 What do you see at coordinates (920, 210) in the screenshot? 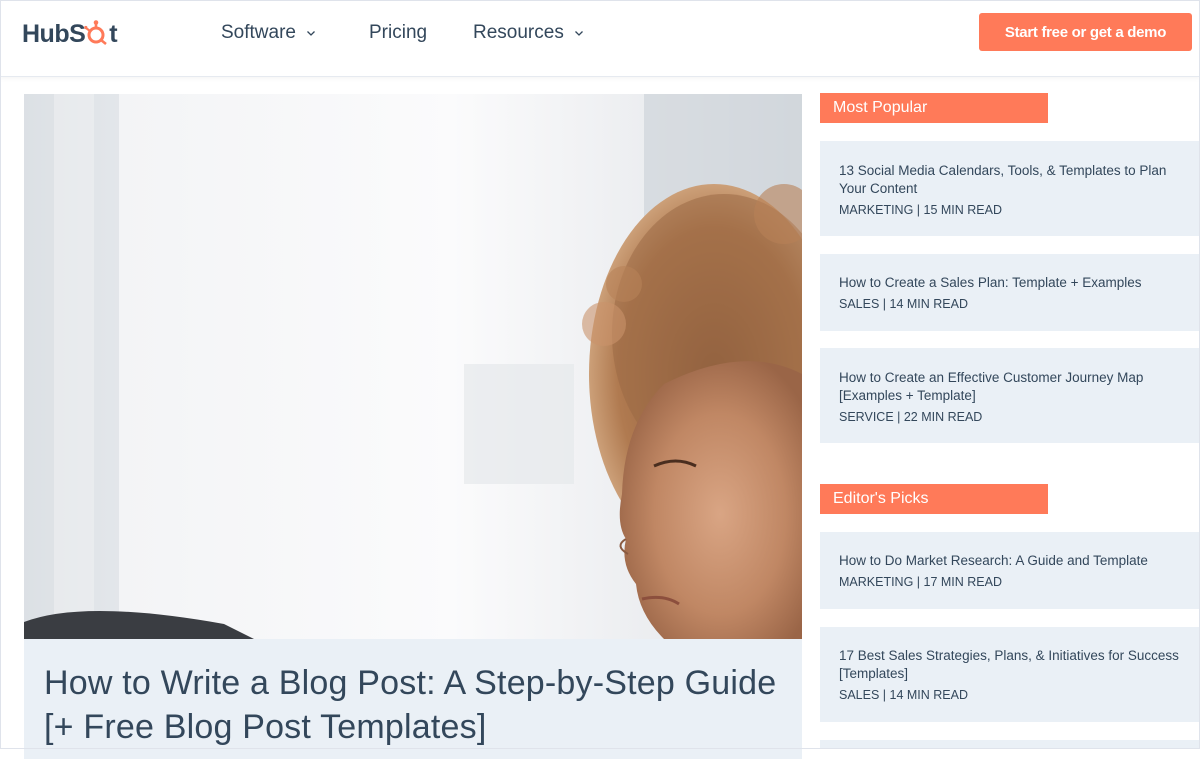
I see `card-meta: MARKETING | 15 MIN READ` at bounding box center [920, 210].